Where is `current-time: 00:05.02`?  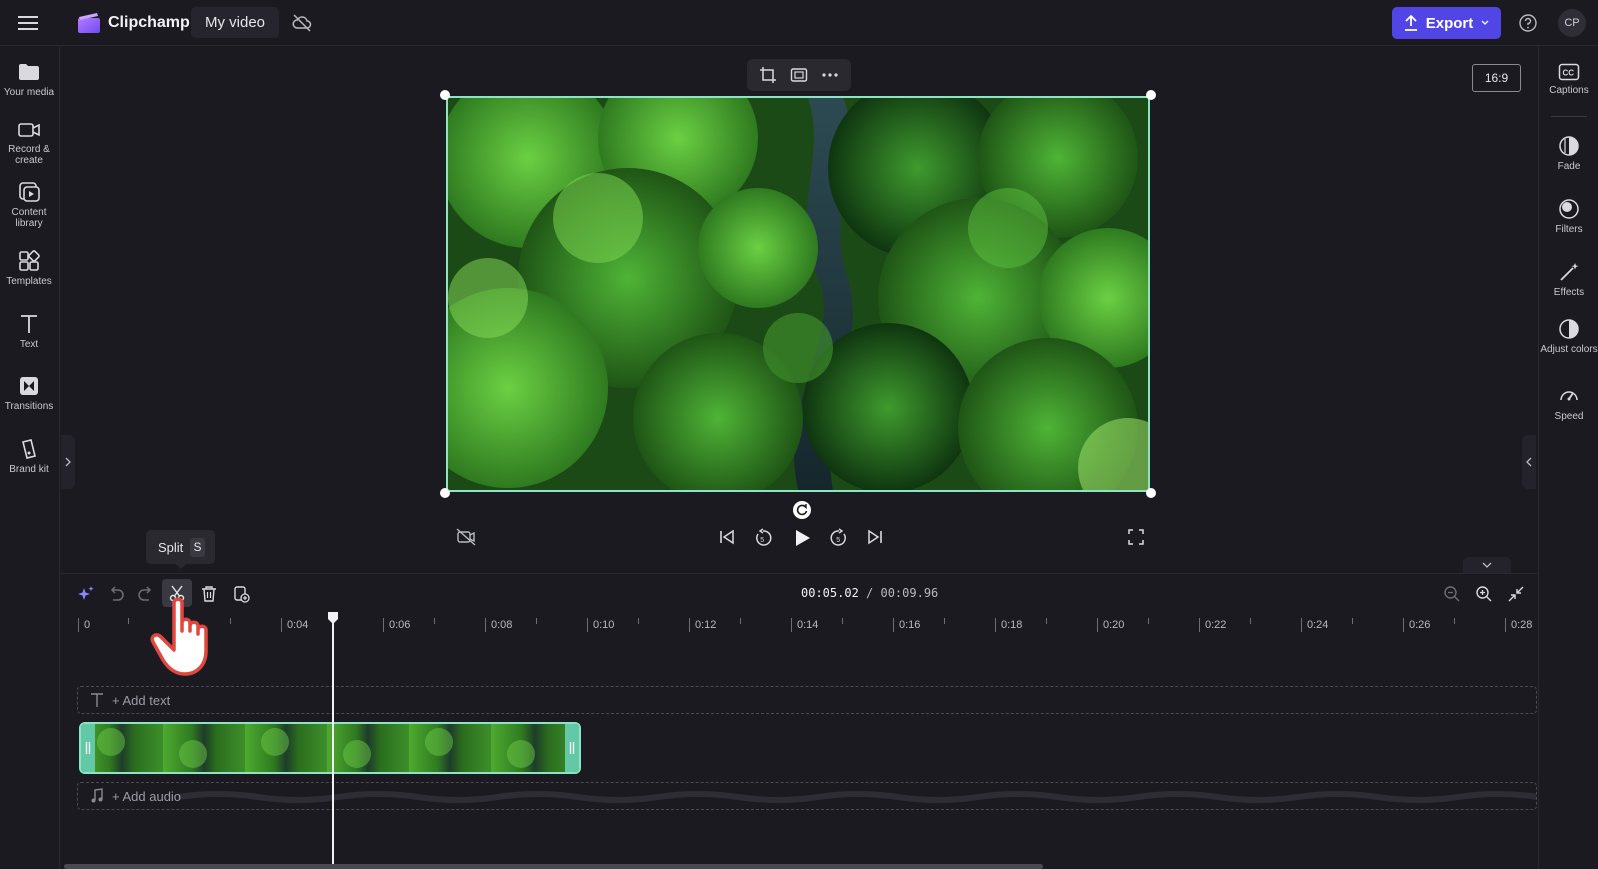
current-time: 00:05.02 is located at coordinates (830, 593).